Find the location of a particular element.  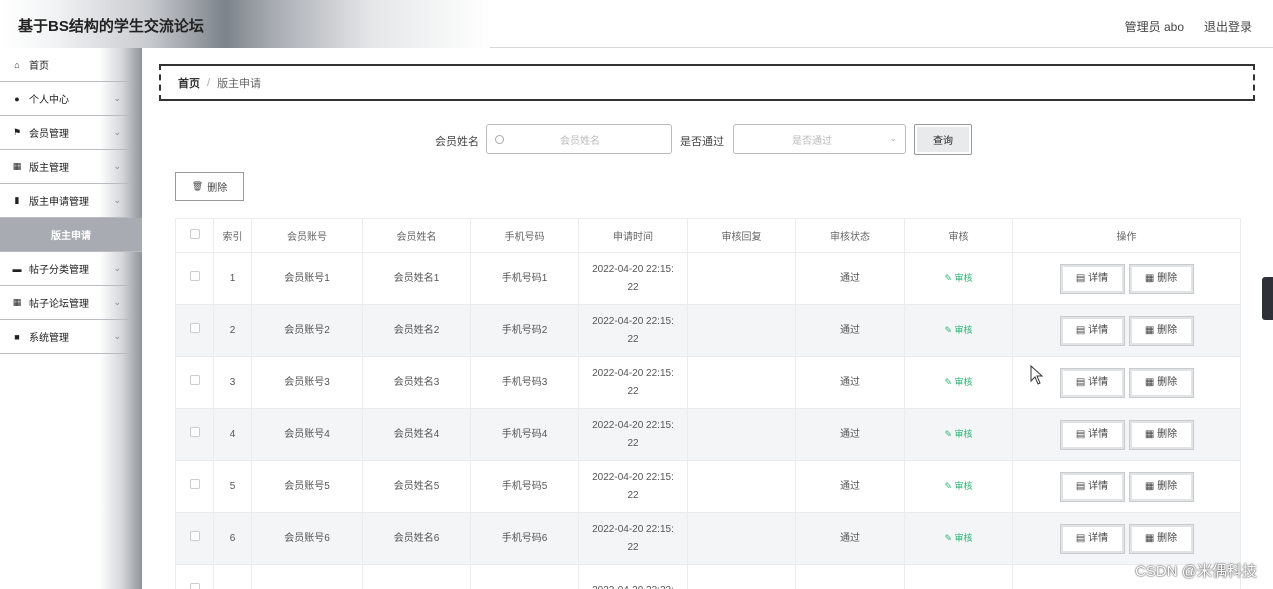

comment-icon: ■ is located at coordinates (17, 336).